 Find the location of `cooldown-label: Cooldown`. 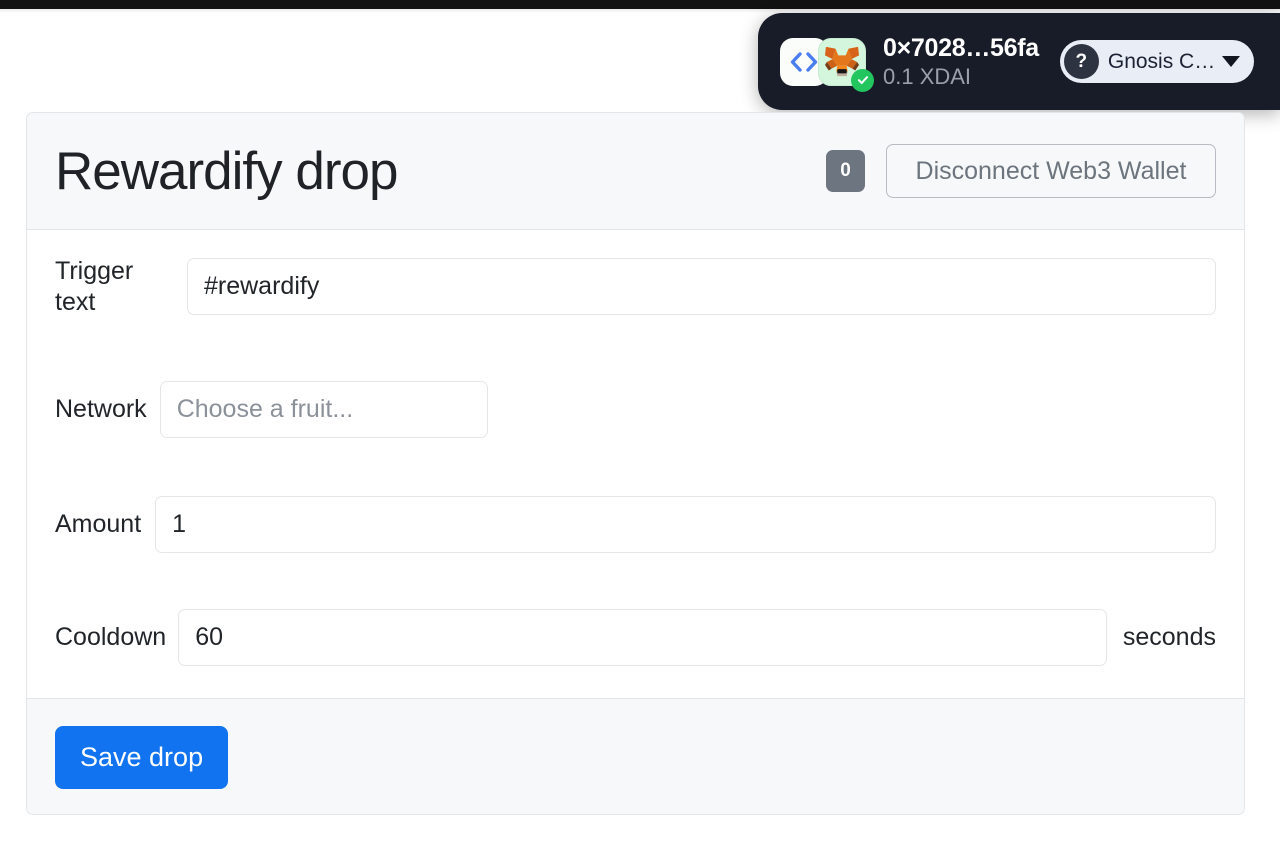

cooldown-label: Cooldown is located at coordinates (111, 637).